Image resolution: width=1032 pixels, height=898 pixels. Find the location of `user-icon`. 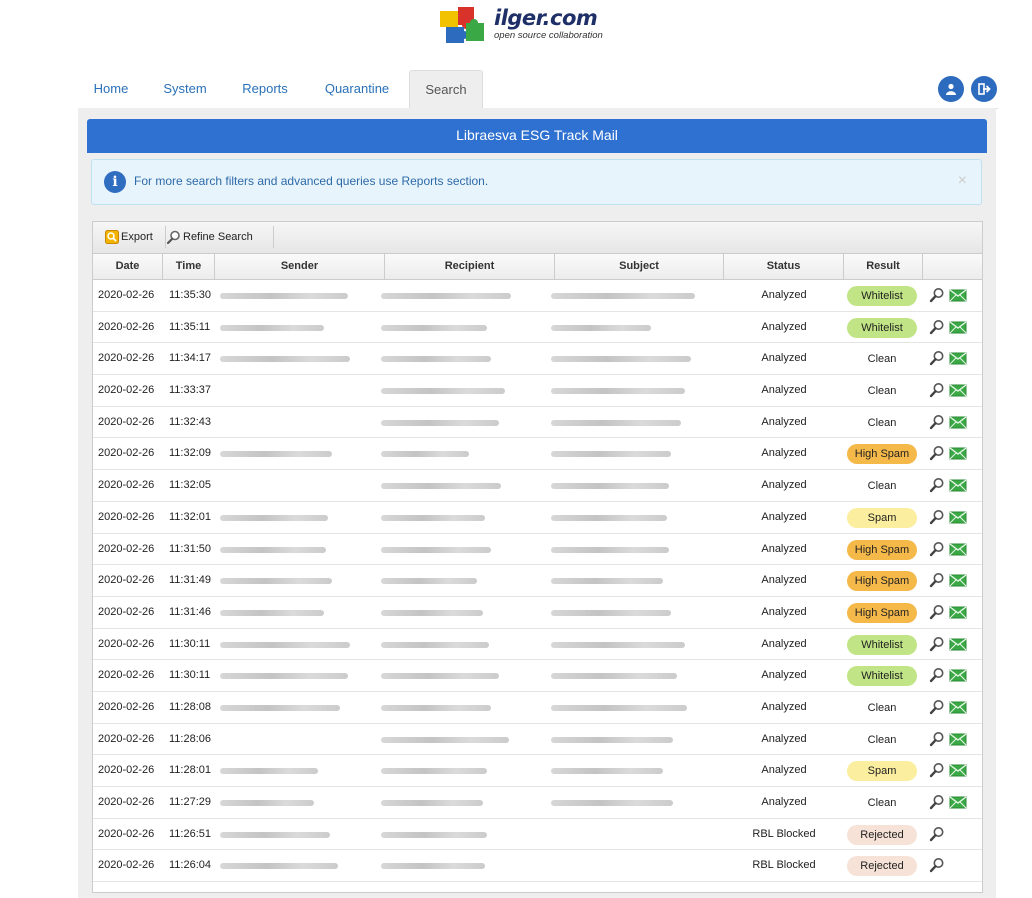

user-icon is located at coordinates (951, 89).